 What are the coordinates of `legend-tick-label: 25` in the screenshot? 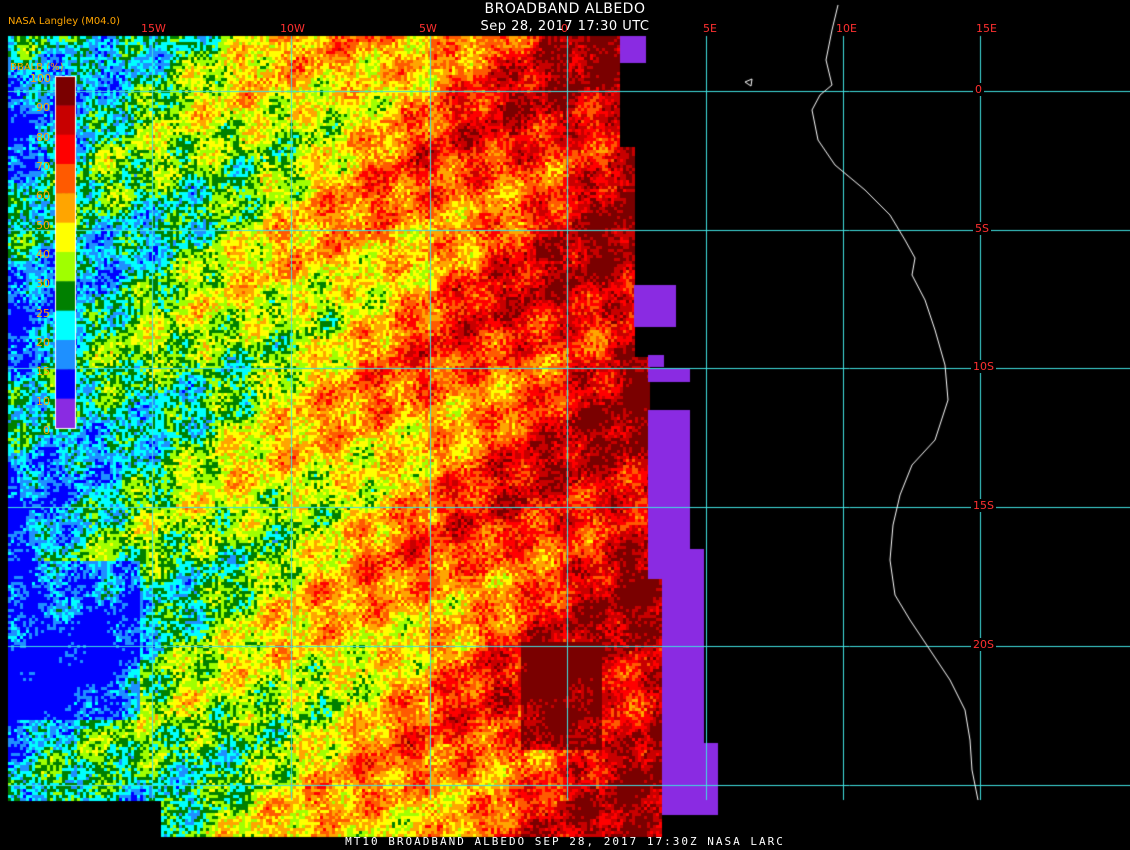 It's located at (43, 313).